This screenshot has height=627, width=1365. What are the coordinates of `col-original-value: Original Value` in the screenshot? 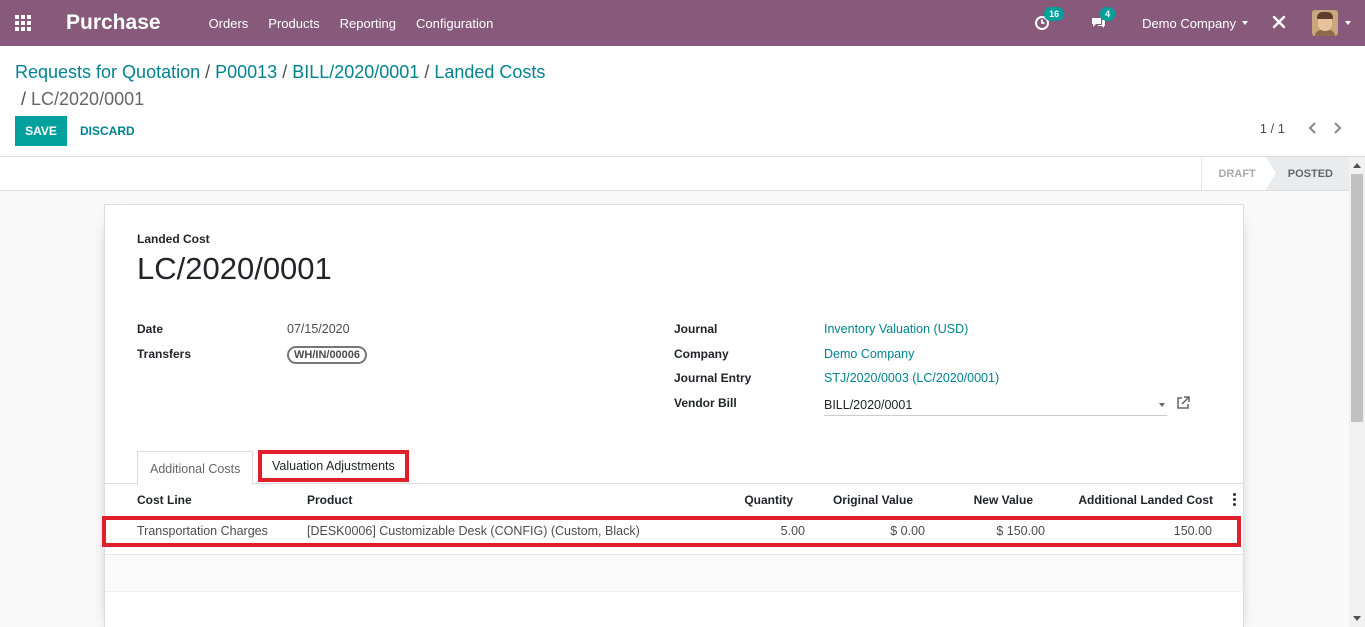 It's located at (873, 500).